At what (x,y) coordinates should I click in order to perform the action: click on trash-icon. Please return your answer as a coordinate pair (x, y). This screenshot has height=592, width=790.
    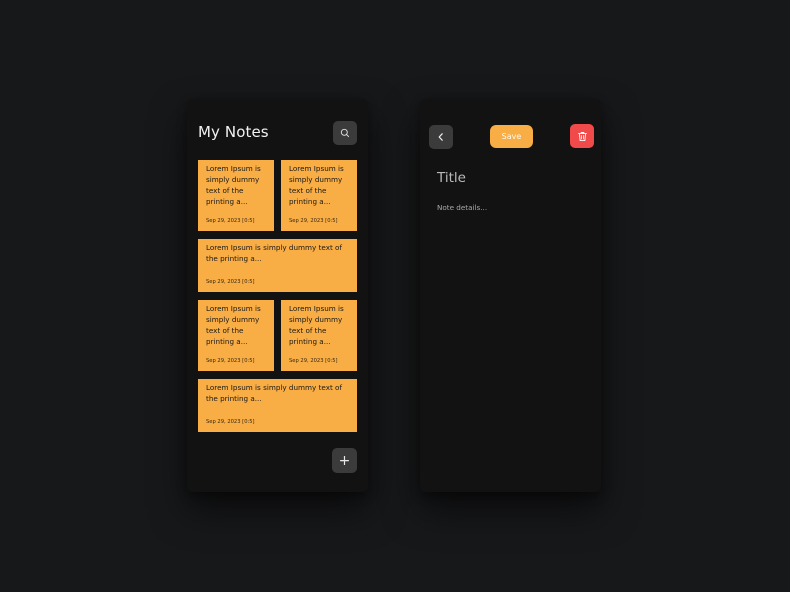
    Looking at the image, I should click on (582, 136).